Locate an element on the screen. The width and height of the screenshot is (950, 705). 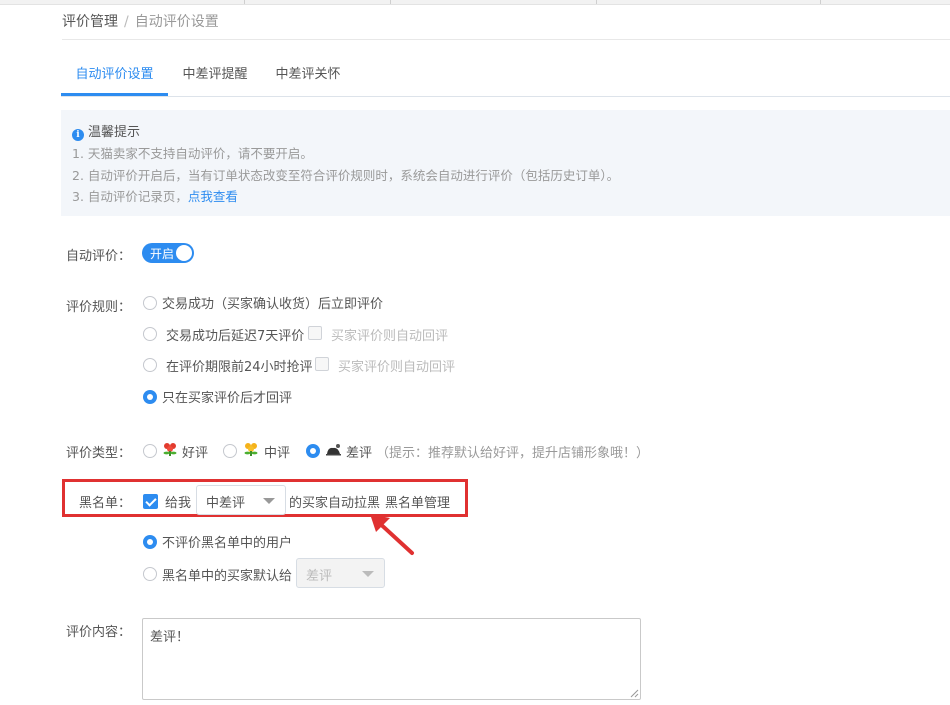
delay-auto-reply-checkbox is located at coordinates (315, 333).